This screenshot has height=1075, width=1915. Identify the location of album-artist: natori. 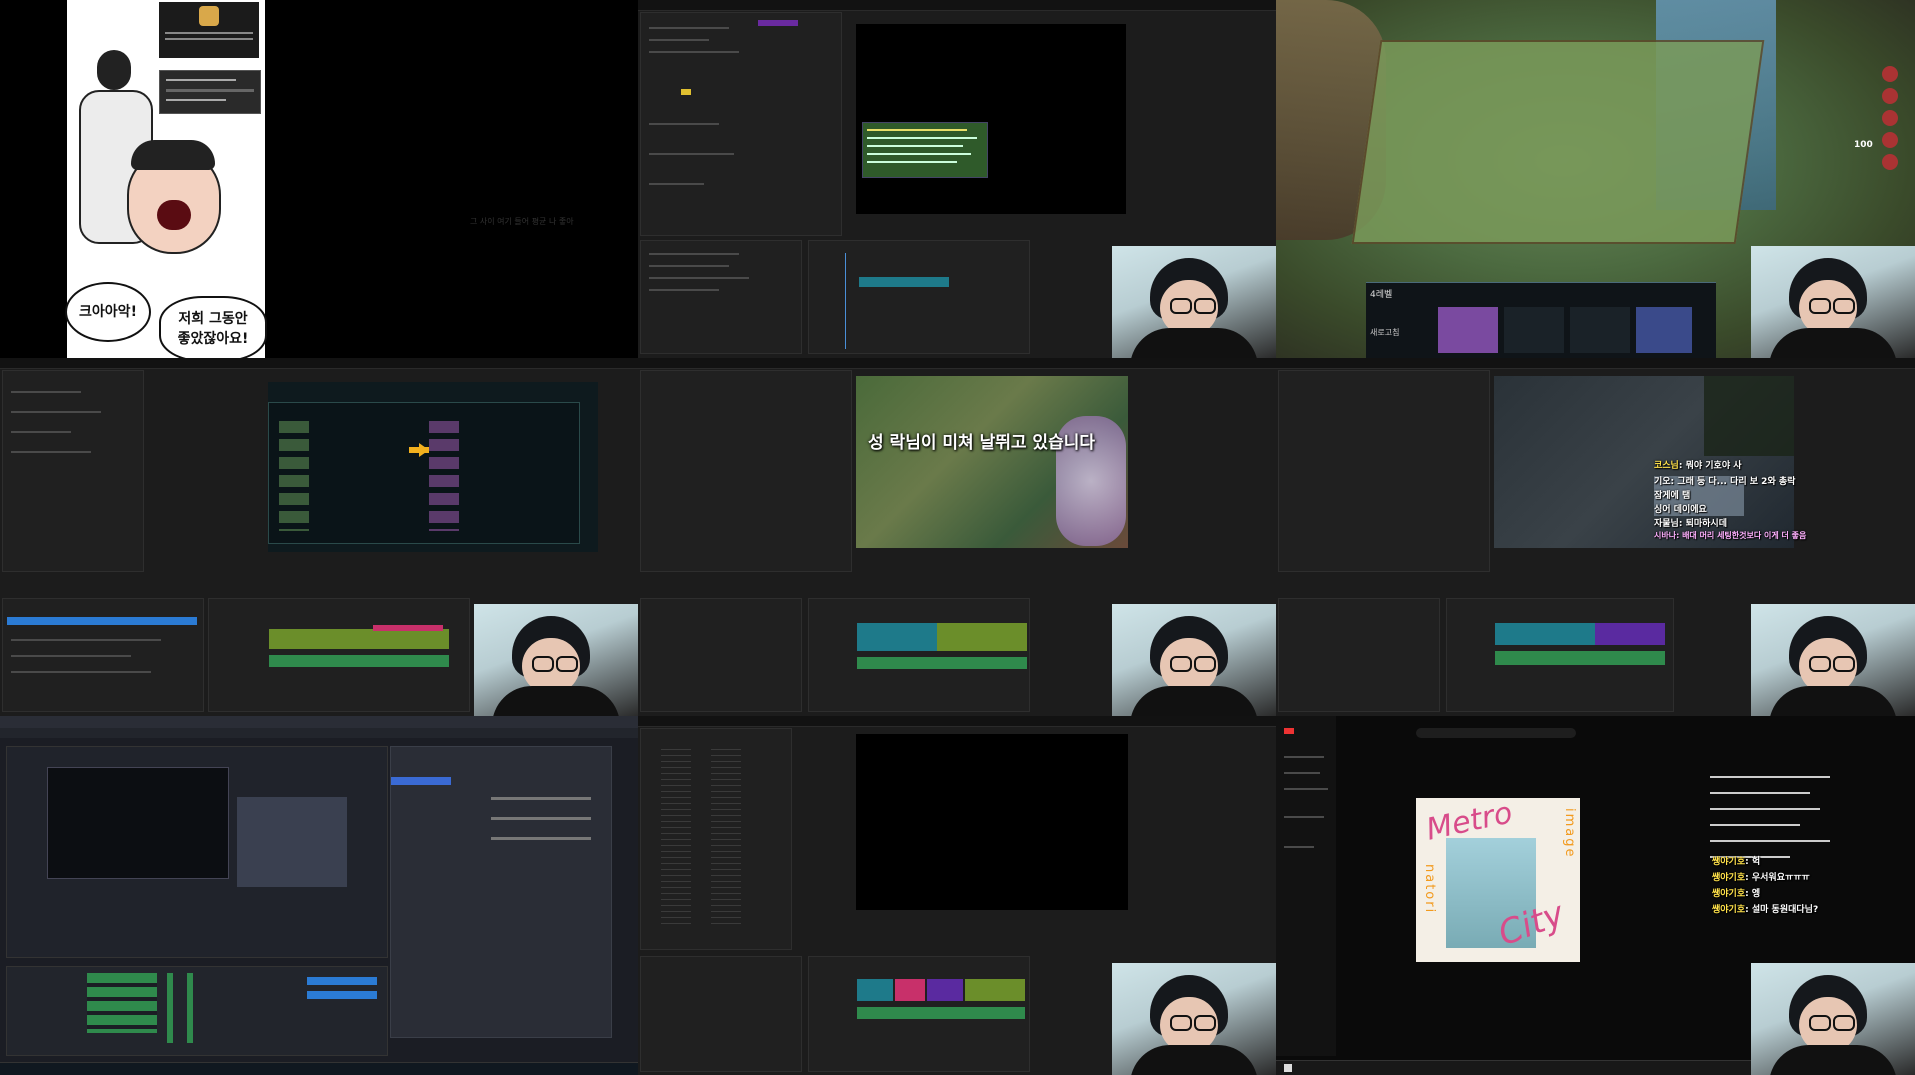
(1429, 889).